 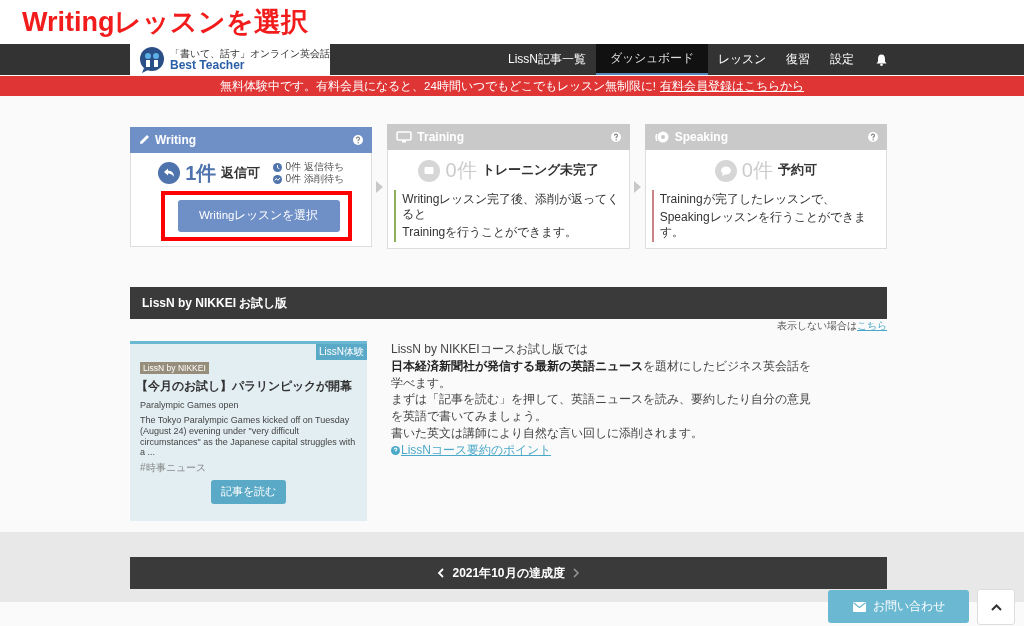 What do you see at coordinates (248, 468) in the screenshot?
I see `article-tag: #時事ニュース` at bounding box center [248, 468].